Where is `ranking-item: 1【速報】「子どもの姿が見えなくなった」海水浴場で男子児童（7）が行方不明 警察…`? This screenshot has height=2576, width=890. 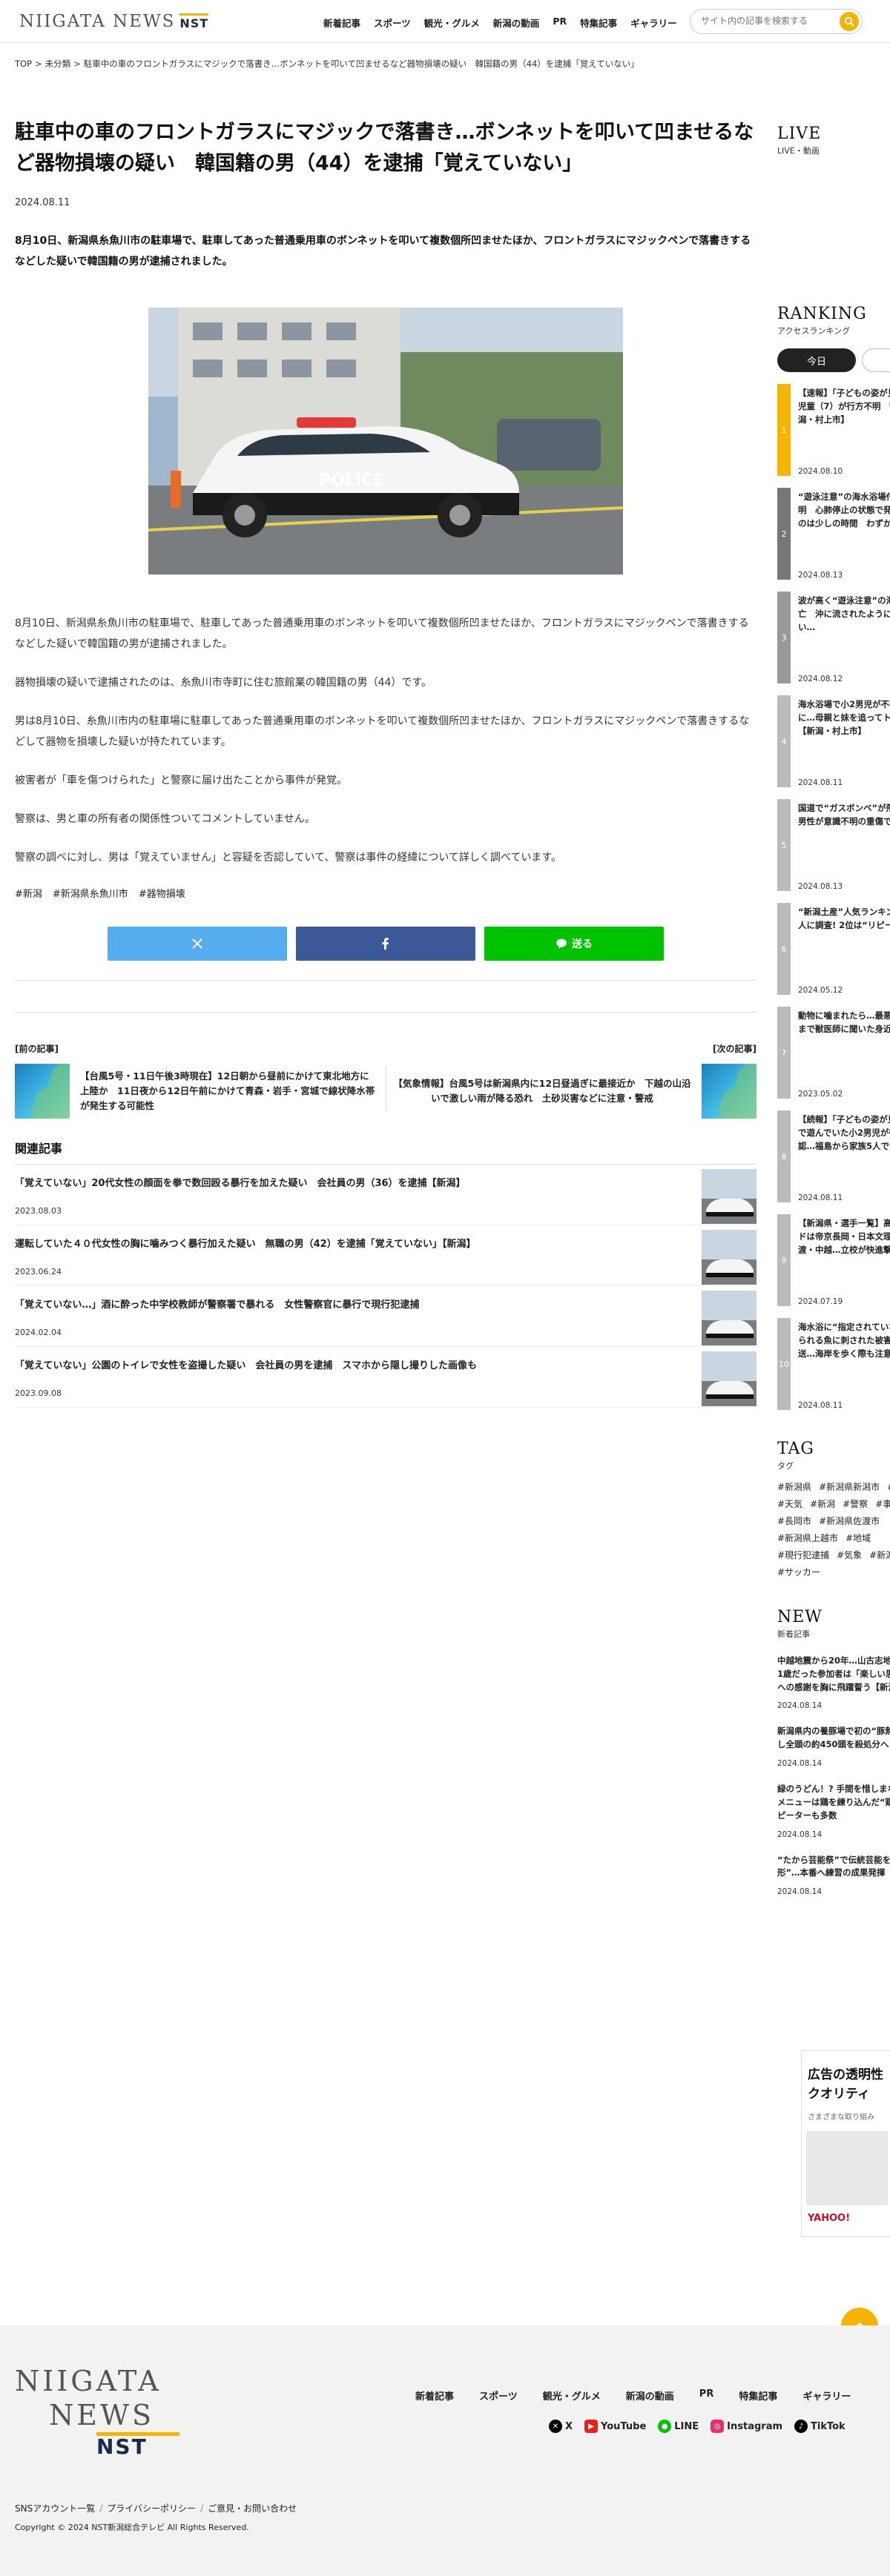
ranking-item: 1【速報】「子どもの姿が見えなくなった」海水浴場で男子児童（7）が行方不明 警察… is located at coordinates (833, 430).